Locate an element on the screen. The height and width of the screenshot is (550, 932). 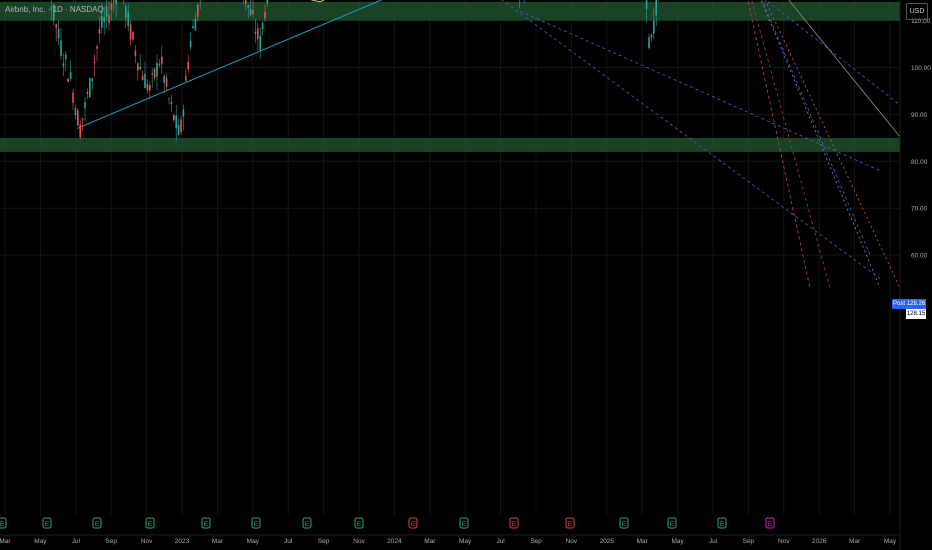
y-tick-label: 80.00 is located at coordinates (919, 162).